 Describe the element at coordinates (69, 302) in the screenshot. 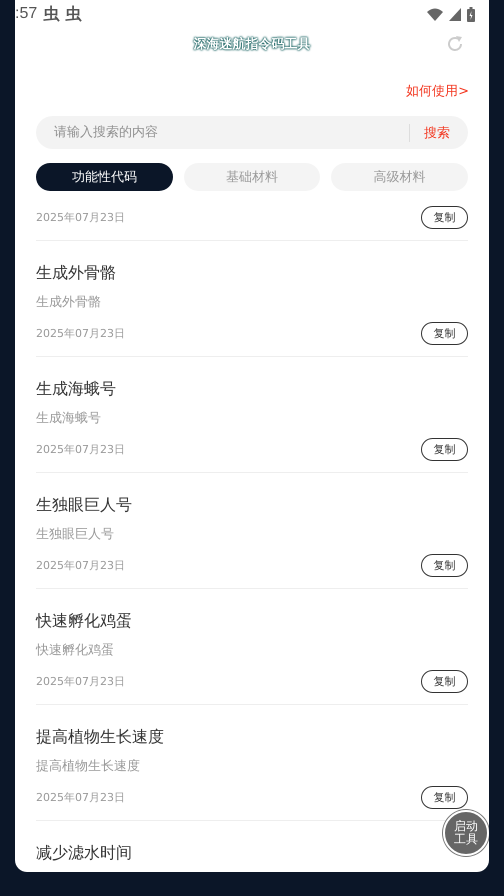

I see `item-subtitle: 生成外骨骼` at that location.